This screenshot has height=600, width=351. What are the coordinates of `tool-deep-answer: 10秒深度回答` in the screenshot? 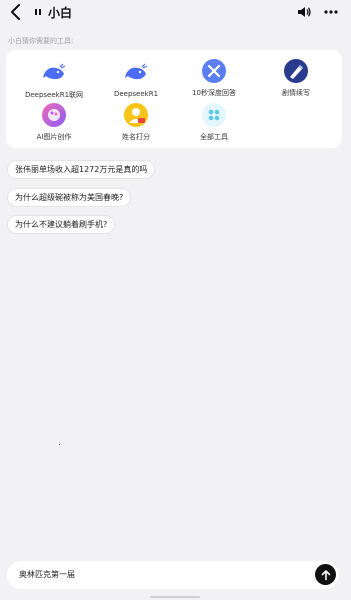 It's located at (214, 80).